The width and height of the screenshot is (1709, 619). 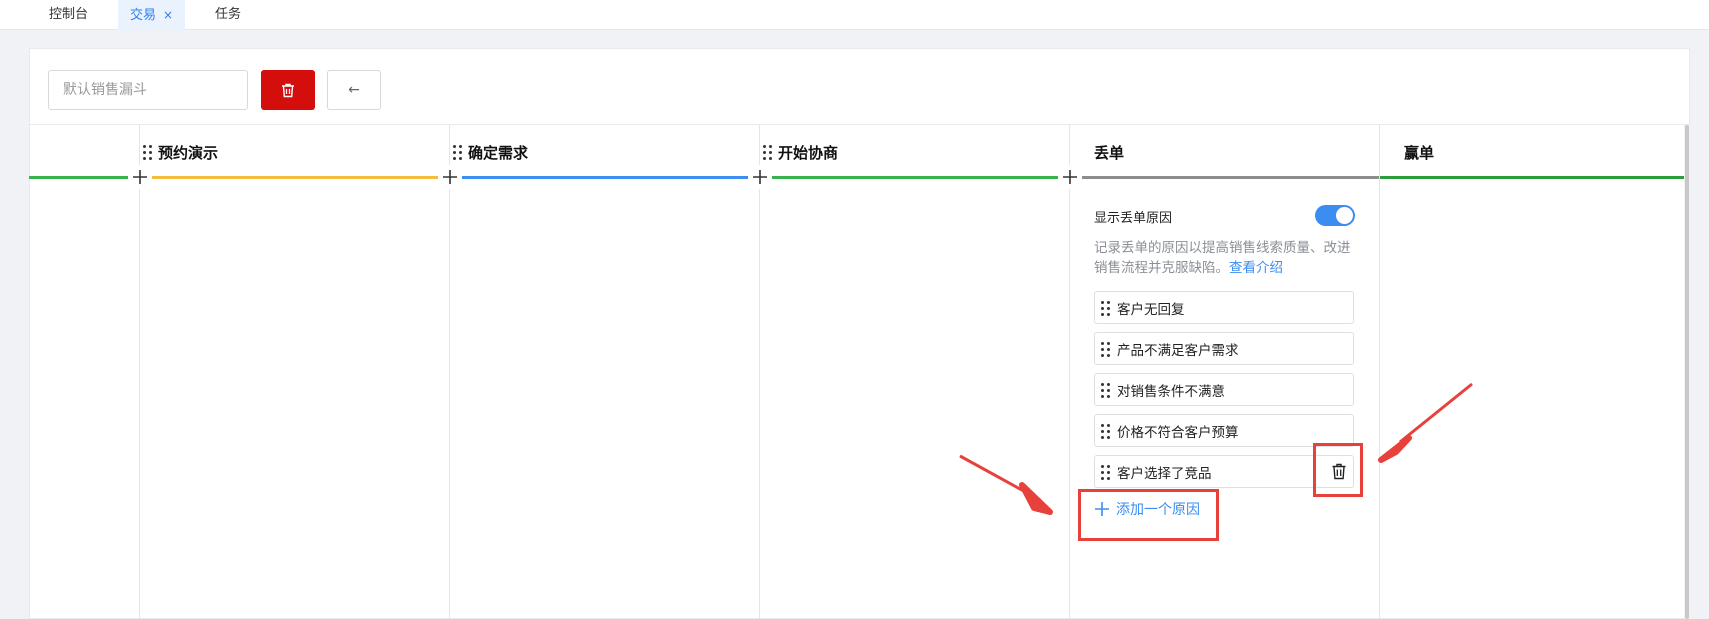 What do you see at coordinates (1133, 218) in the screenshot?
I see `lost-reason-toggle-label: 显示丢单原因` at bounding box center [1133, 218].